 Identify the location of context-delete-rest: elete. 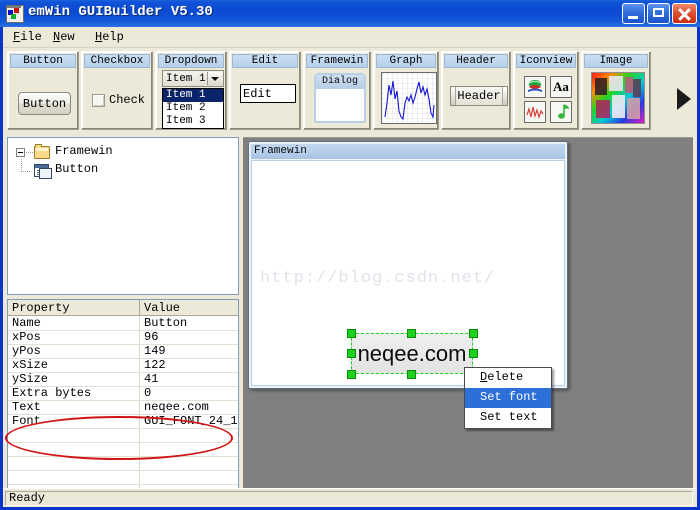
(505, 377).